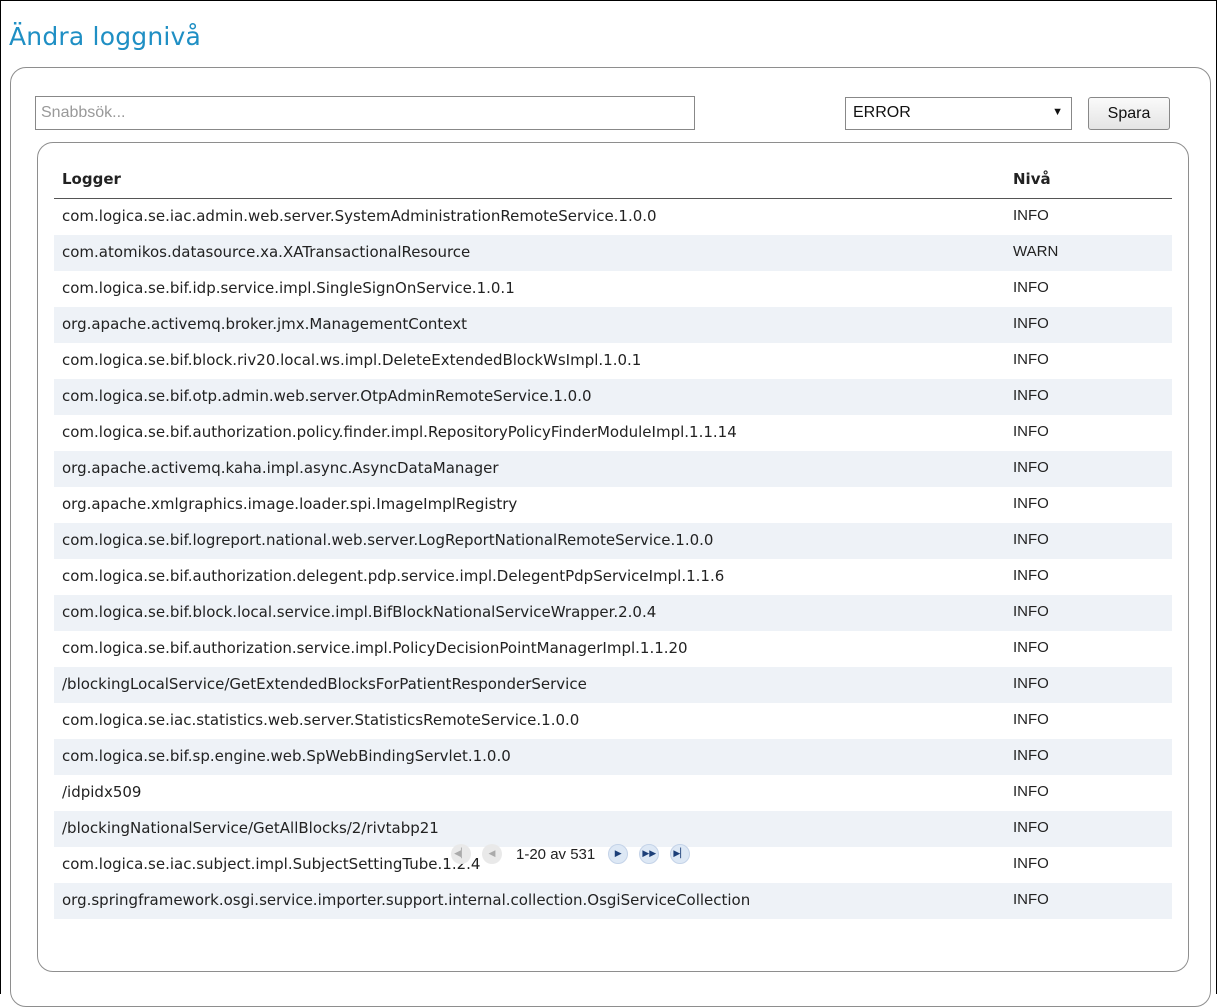 Image resolution: width=1219 pixels, height=1007 pixels. What do you see at coordinates (649, 854) in the screenshot?
I see `fast-forward-icon: ▶▶` at bounding box center [649, 854].